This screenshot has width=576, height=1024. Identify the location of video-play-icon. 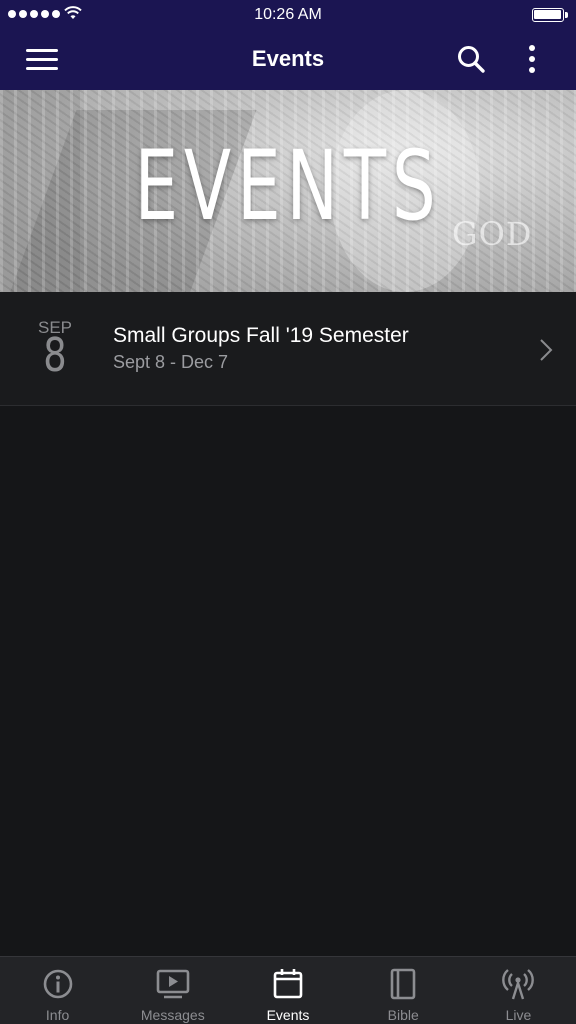
(173, 984).